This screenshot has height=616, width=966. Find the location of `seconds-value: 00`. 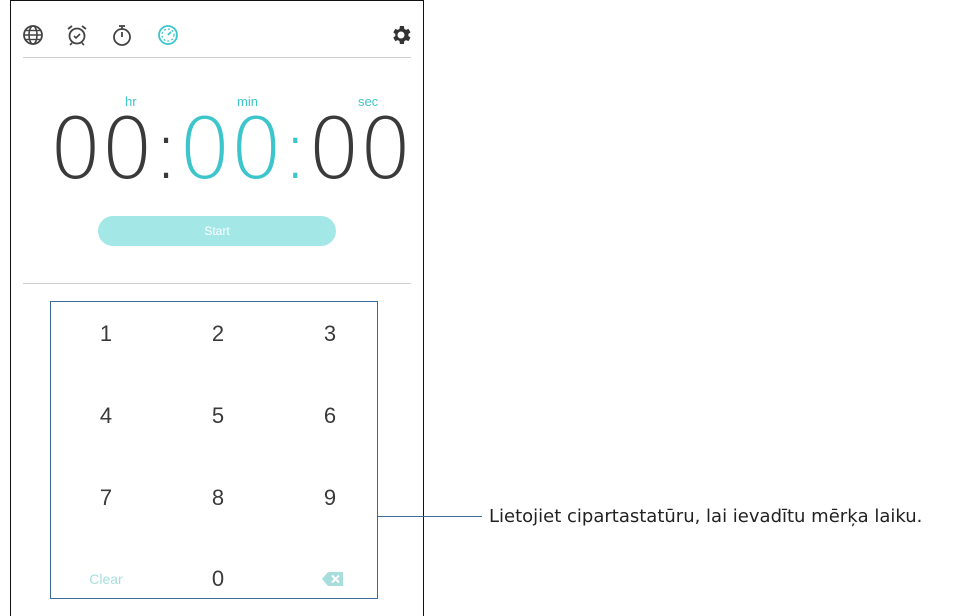

seconds-value: 00 is located at coordinates (359, 149).